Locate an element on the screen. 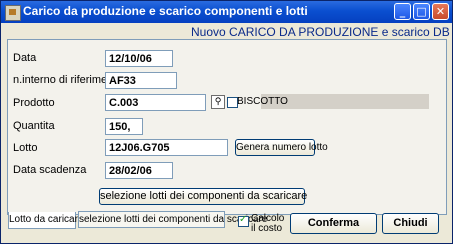  data-field: 12/10/06 is located at coordinates (139, 58).